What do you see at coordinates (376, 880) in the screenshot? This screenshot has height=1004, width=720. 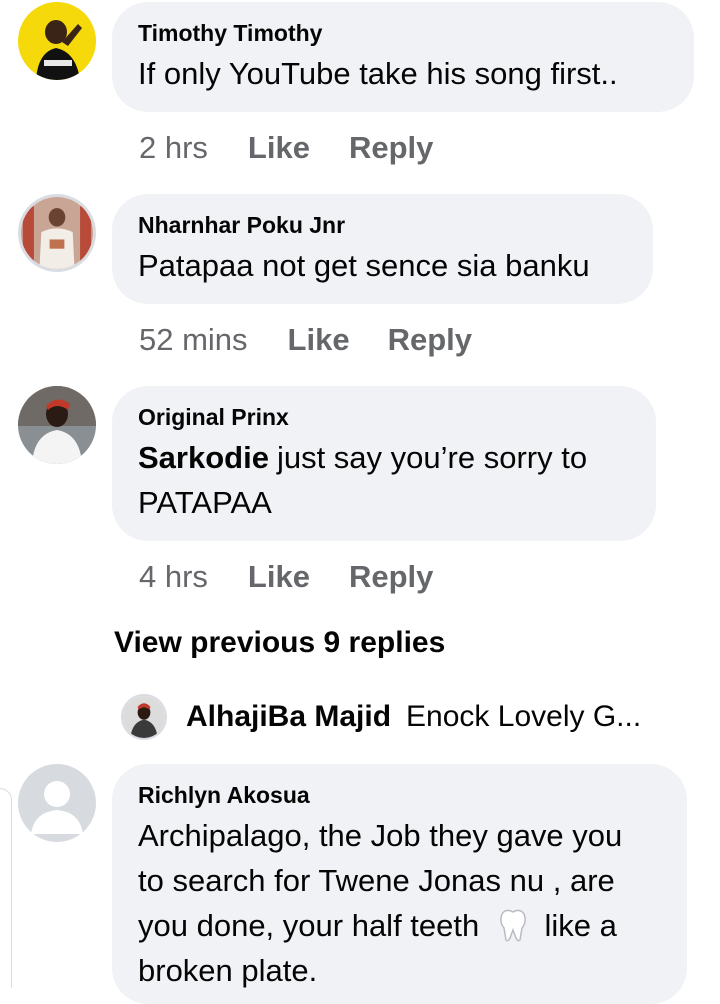 I see `comment-text-line: to search for Twene Jonas nu , are` at bounding box center [376, 880].